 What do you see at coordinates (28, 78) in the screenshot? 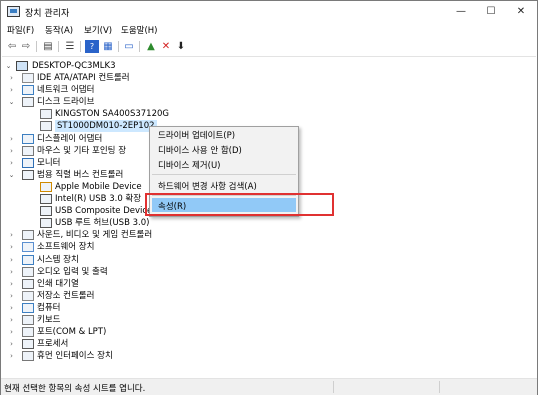
I see `ide-controller-icon` at bounding box center [28, 78].